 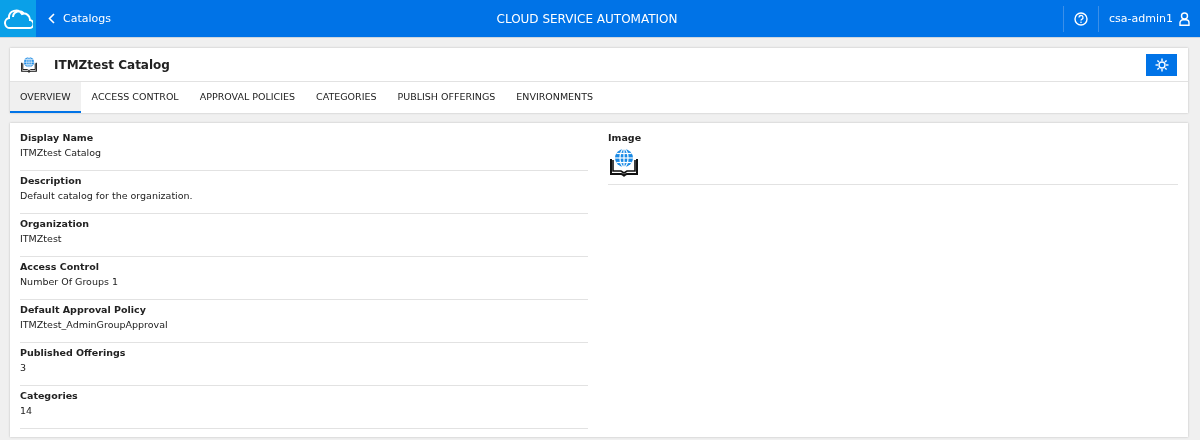 I want to click on field-label: Organization, so click(x=55, y=223).